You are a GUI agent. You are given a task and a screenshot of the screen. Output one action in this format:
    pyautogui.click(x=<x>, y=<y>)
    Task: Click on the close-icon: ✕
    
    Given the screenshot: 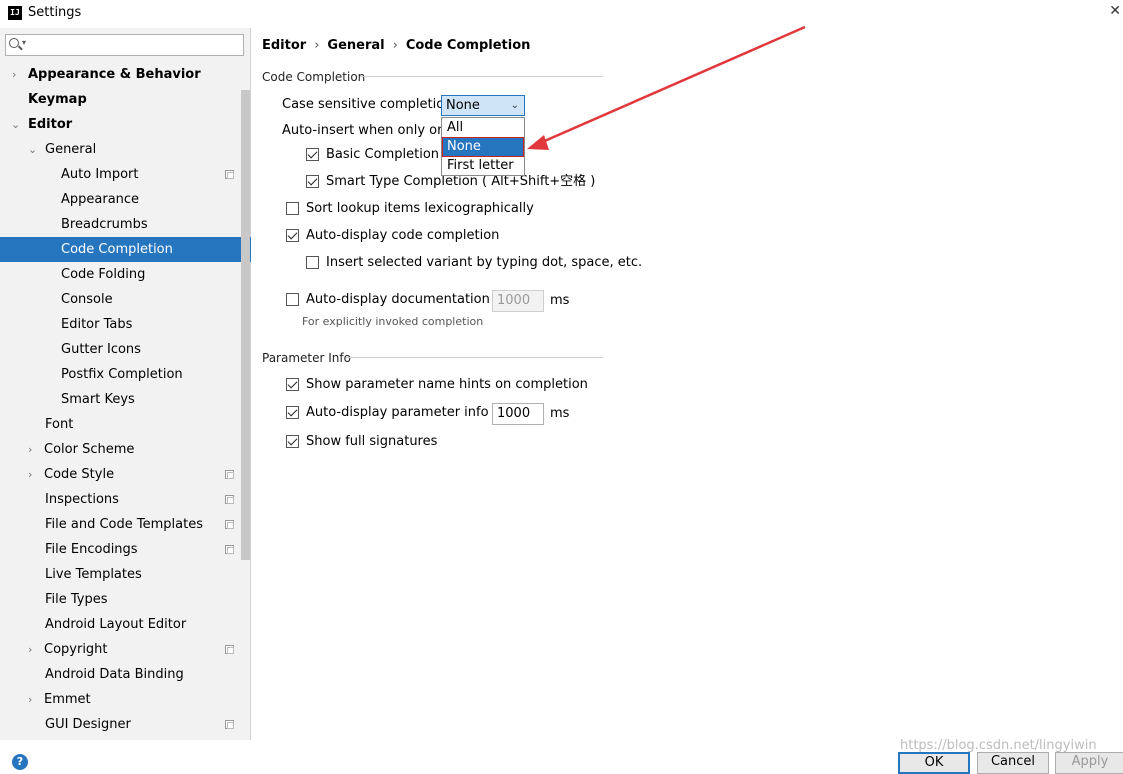 What is the action you would take?
    pyautogui.click(x=1115, y=11)
    